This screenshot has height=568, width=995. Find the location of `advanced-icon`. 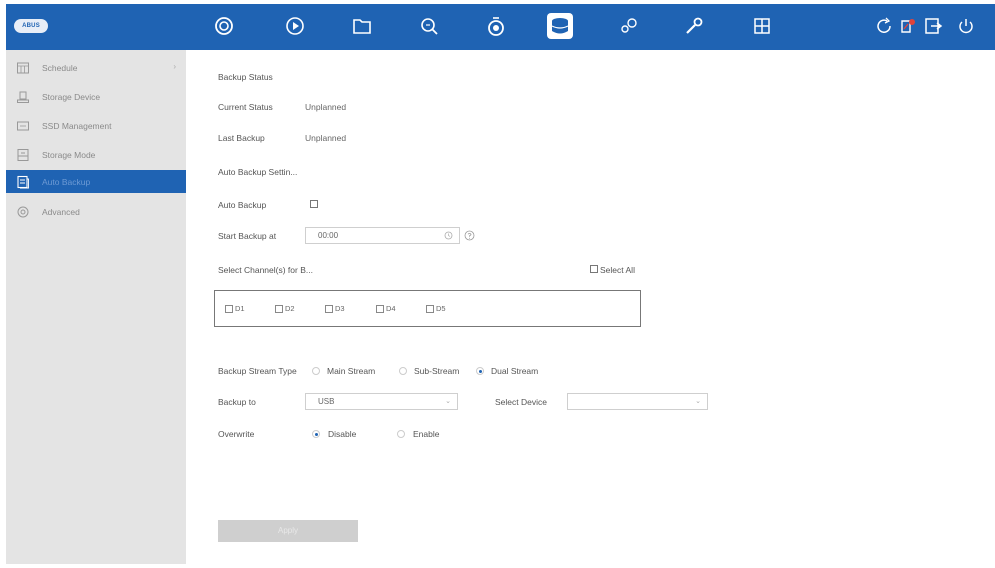

advanced-icon is located at coordinates (23, 212).